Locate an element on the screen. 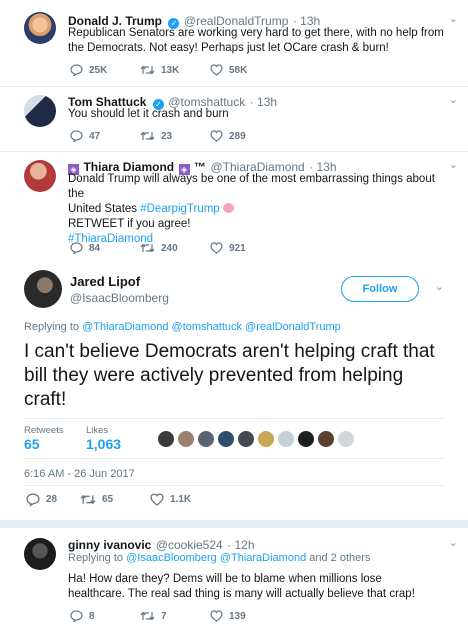  tweet-actions: 47 23 289 is located at coordinates (175, 136).